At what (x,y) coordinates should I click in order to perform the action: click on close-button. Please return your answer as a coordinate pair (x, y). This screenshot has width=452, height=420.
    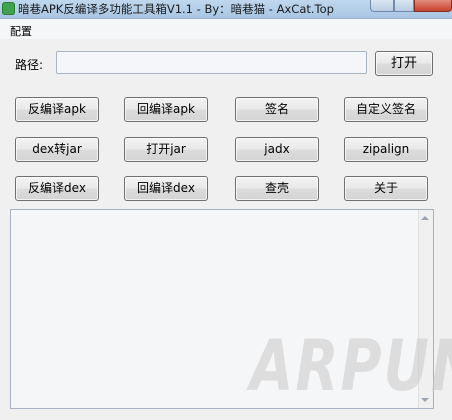
    Looking at the image, I should click on (433, 6).